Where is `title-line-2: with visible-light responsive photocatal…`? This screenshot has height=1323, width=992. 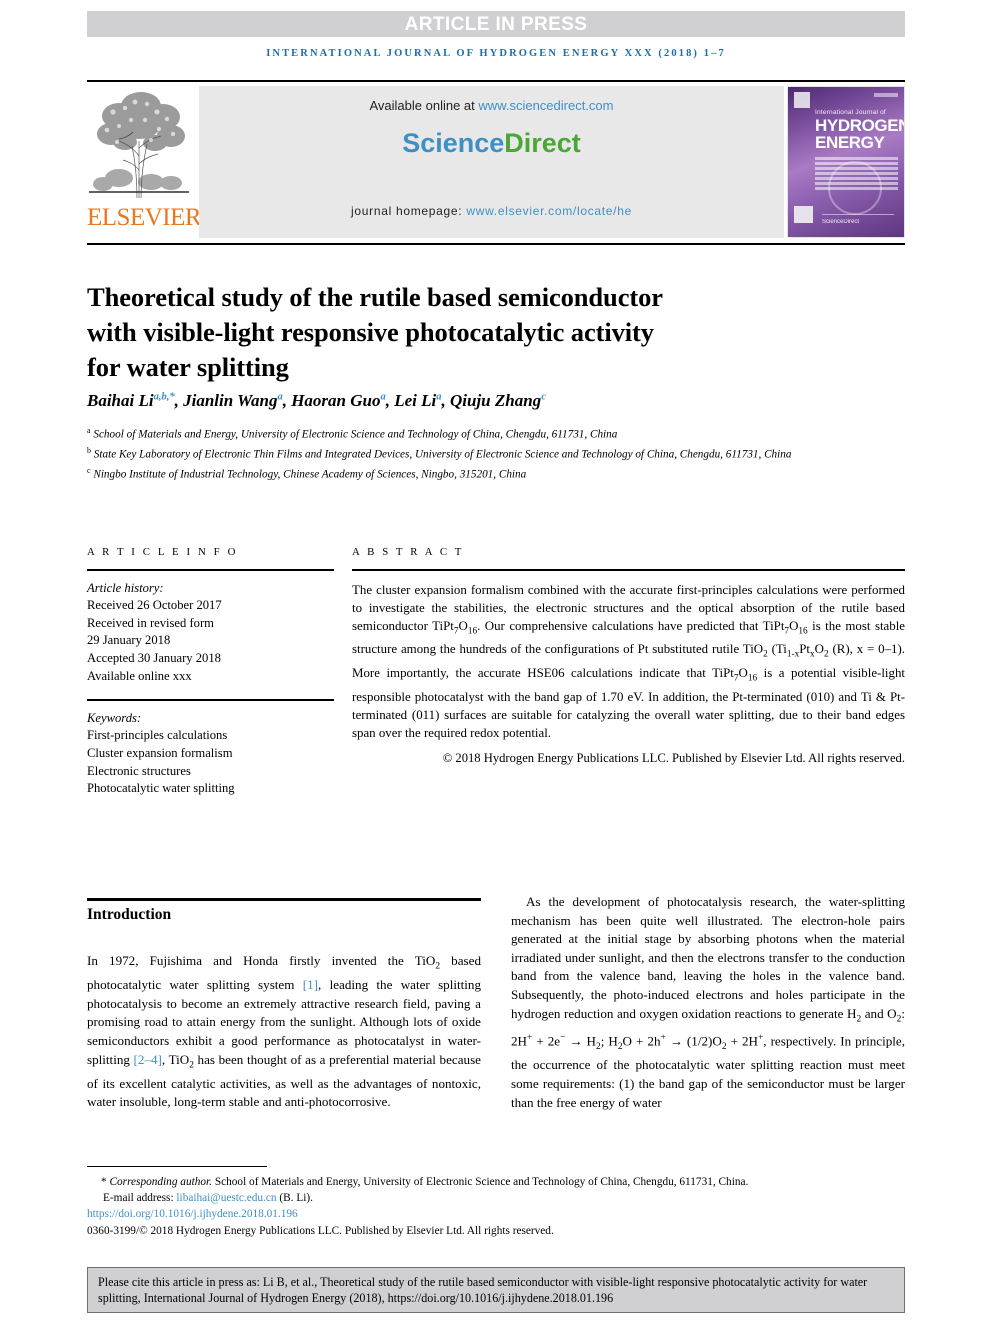
title-line-2: with visible-light responsive photocatal… is located at coordinates (370, 331).